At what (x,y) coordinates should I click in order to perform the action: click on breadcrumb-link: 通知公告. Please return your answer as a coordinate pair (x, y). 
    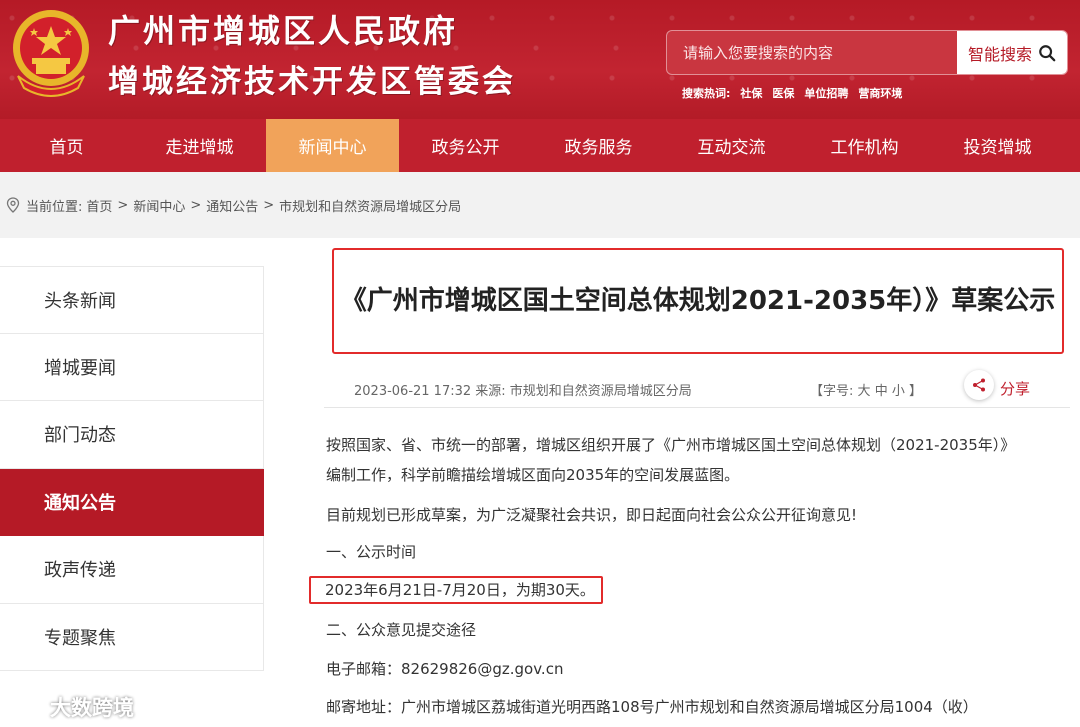
    Looking at the image, I should click on (232, 205).